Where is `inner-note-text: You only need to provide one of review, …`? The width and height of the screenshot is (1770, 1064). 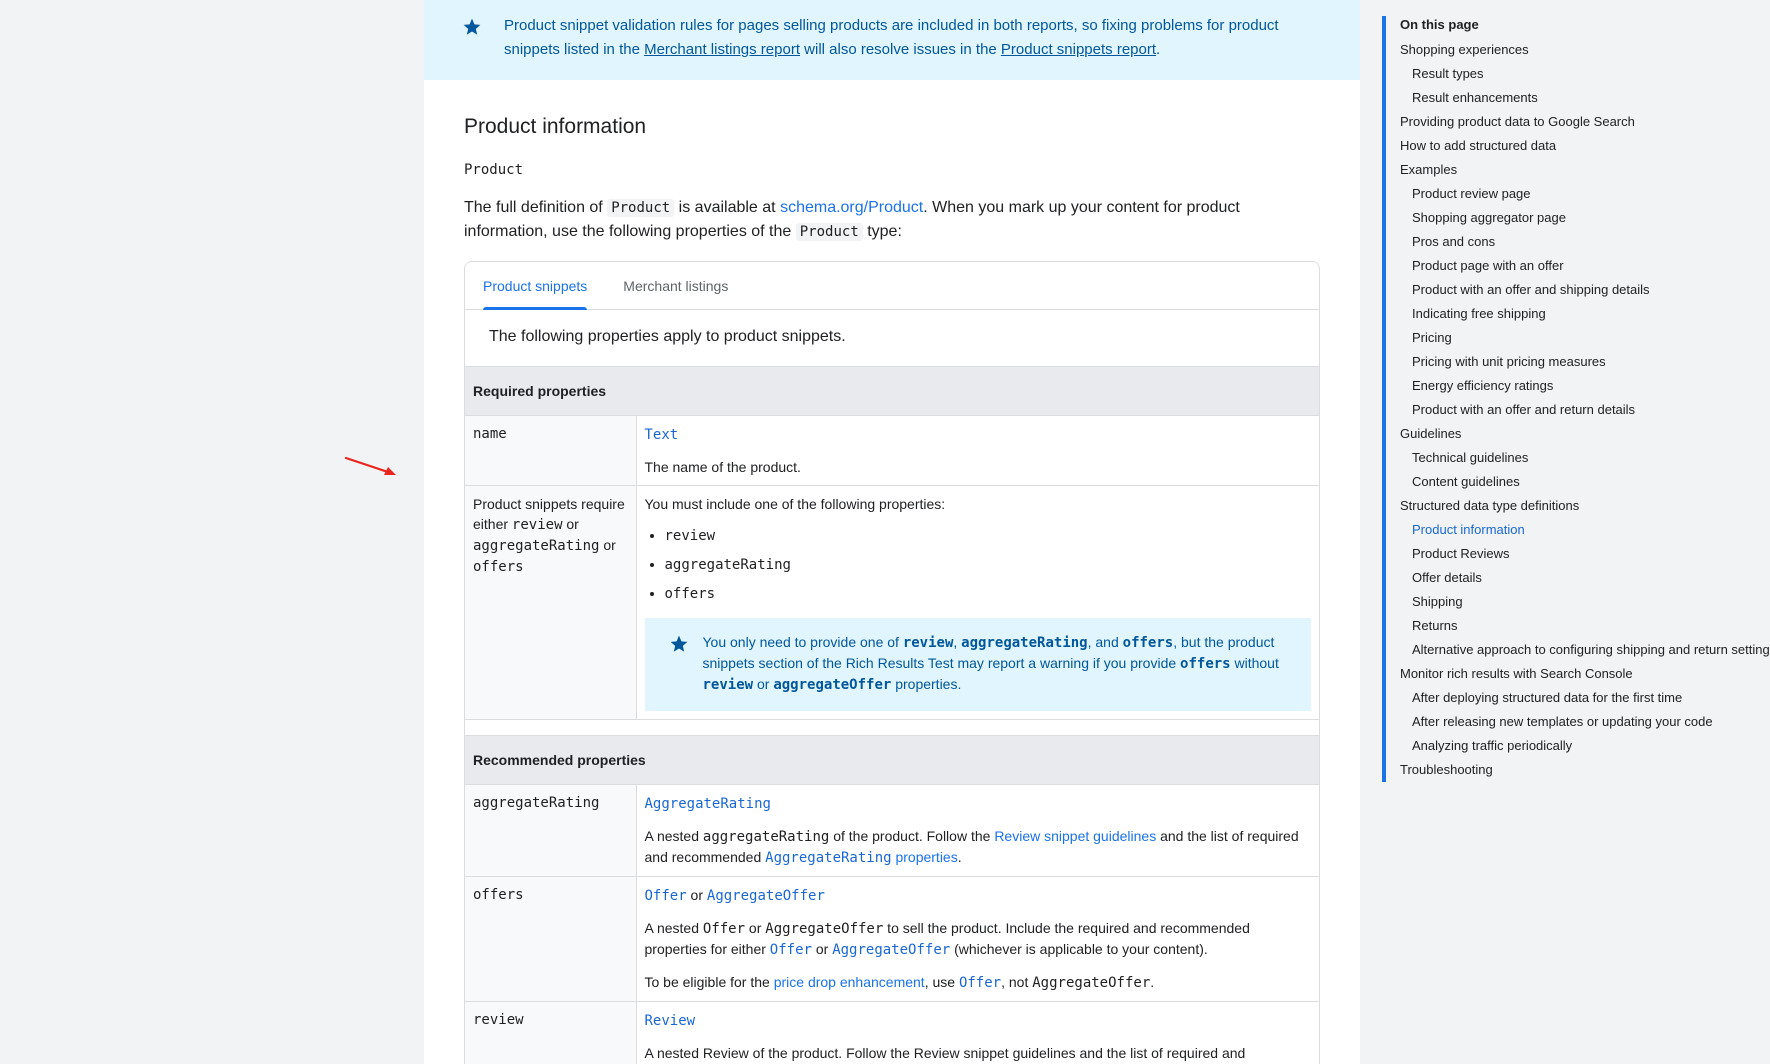
inner-note-text: You only need to provide one of review, … is located at coordinates (990, 663).